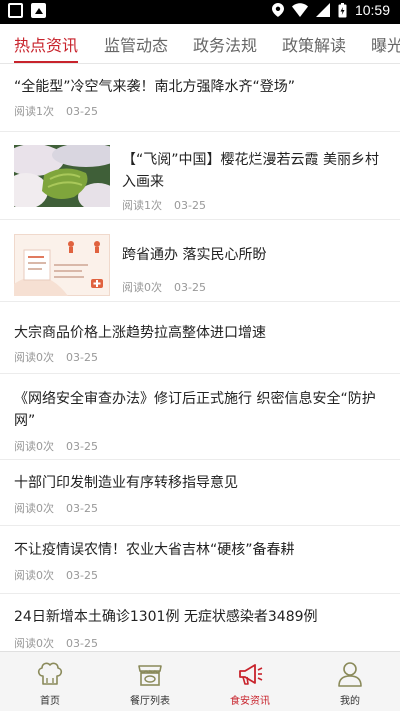 The image size is (400, 711). I want to click on news-item: 【“飞阅”中国】樱花烂漫若云霞 美丽乡村入画来 阅读1次 03-25, so click(200, 176).